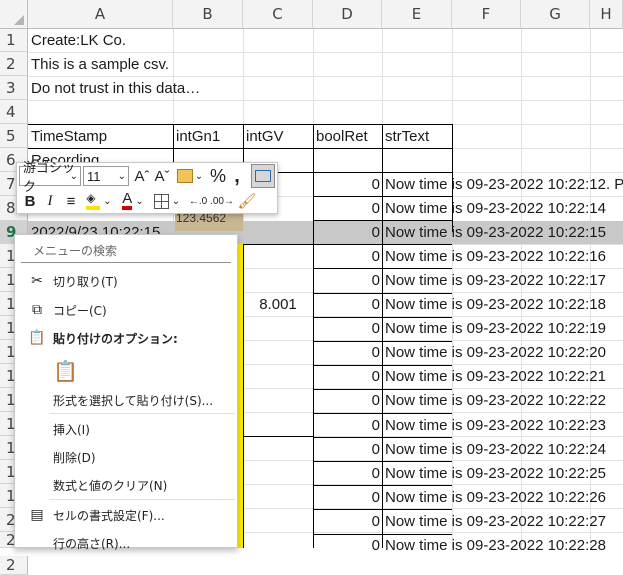  What do you see at coordinates (502, 305) in the screenshot?
I see `cell-strtext: Now time is 09-23-2022 10:22:18` at bounding box center [502, 305].